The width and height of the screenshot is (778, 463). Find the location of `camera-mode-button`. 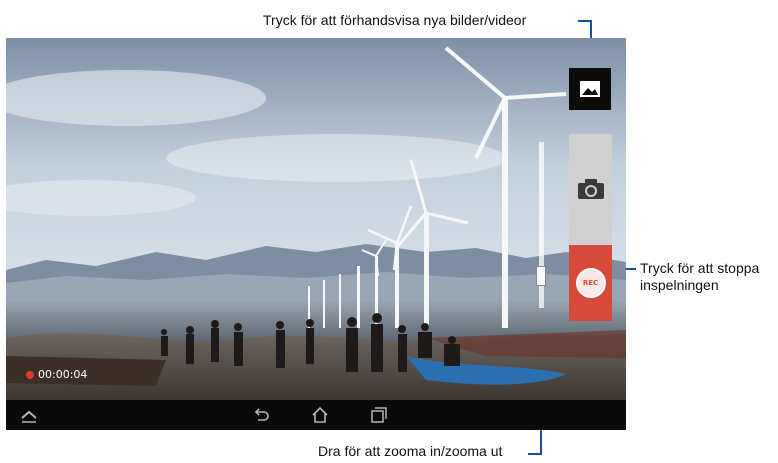

camera-mode-button is located at coordinates (590, 189).